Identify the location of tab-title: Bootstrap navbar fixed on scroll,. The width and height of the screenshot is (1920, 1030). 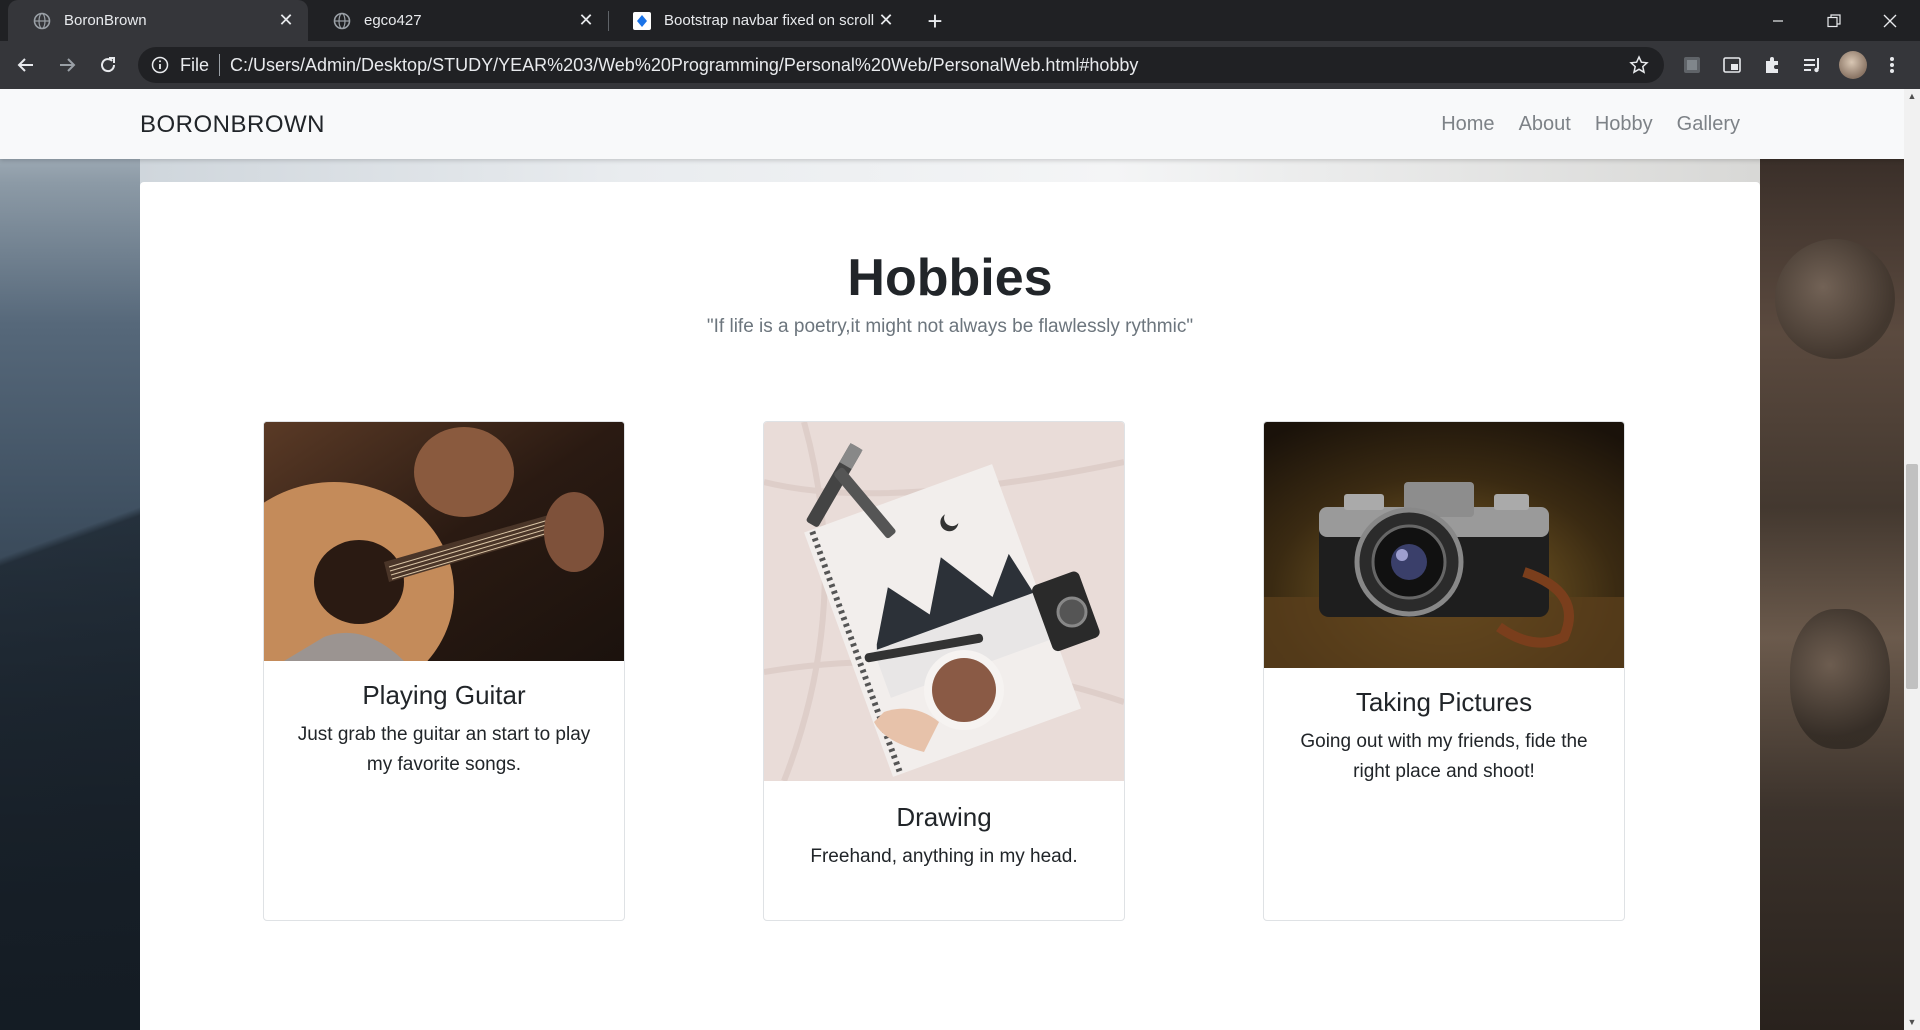
(769, 20).